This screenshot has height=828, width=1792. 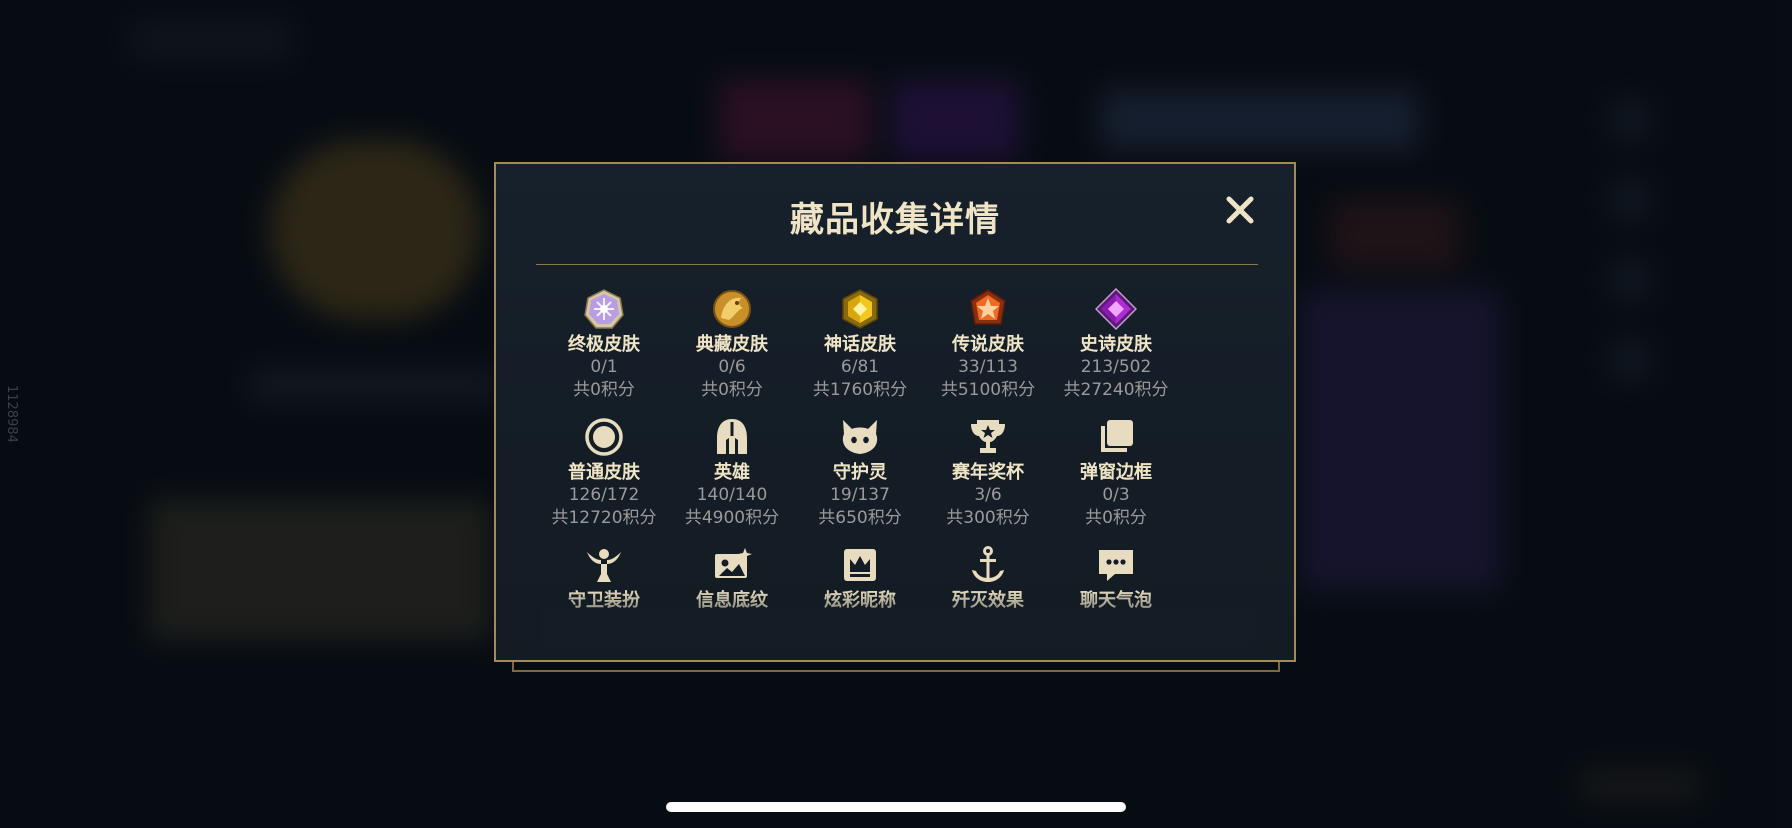 What do you see at coordinates (860, 367) in the screenshot?
I see `item-count: 6/81` at bounding box center [860, 367].